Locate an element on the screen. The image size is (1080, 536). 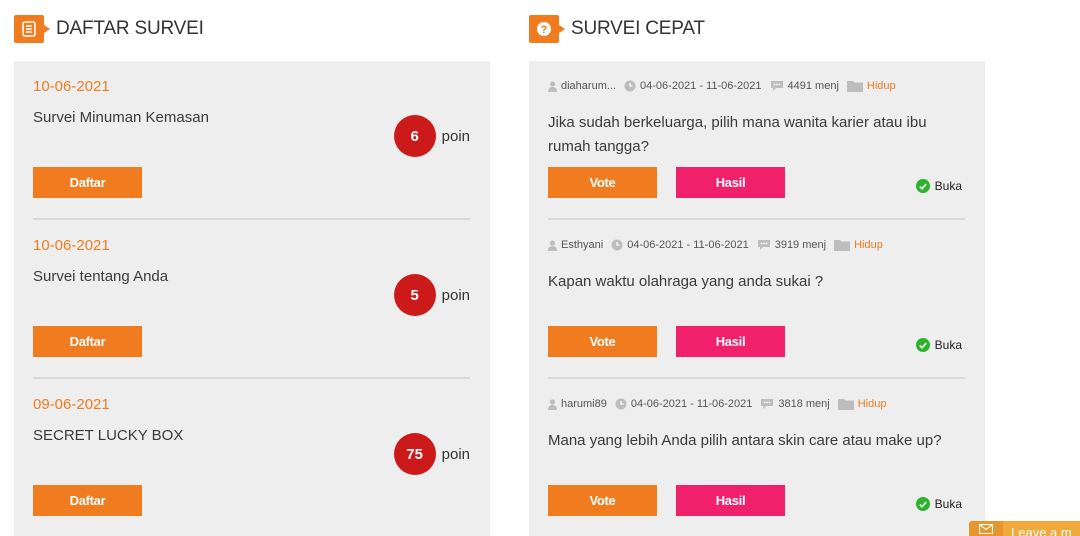
points-value: 75 is located at coordinates (414, 454).